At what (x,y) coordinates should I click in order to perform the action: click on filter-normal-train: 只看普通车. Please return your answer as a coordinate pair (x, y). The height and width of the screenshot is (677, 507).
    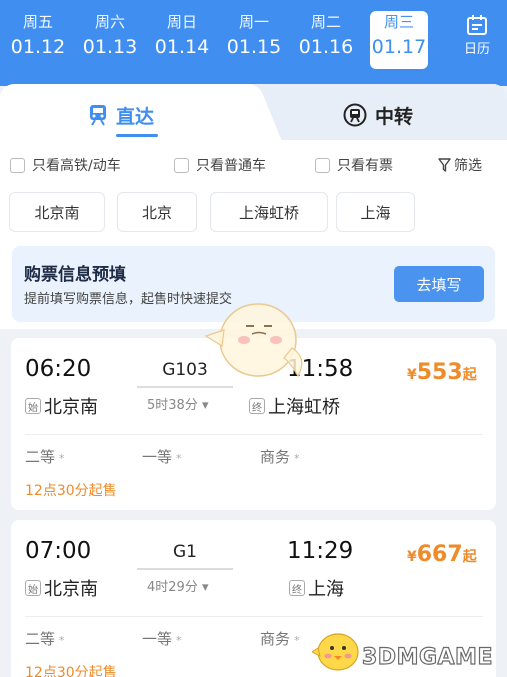
    Looking at the image, I should click on (220, 165).